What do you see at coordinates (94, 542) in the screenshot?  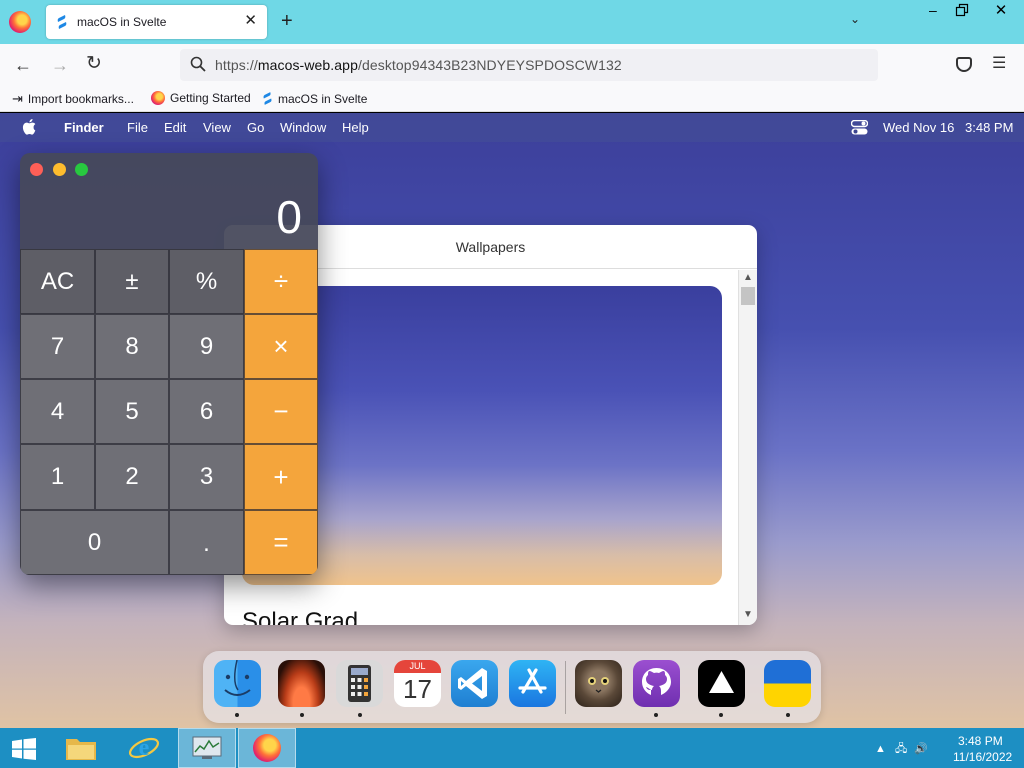 I see `key-0: 0` at bounding box center [94, 542].